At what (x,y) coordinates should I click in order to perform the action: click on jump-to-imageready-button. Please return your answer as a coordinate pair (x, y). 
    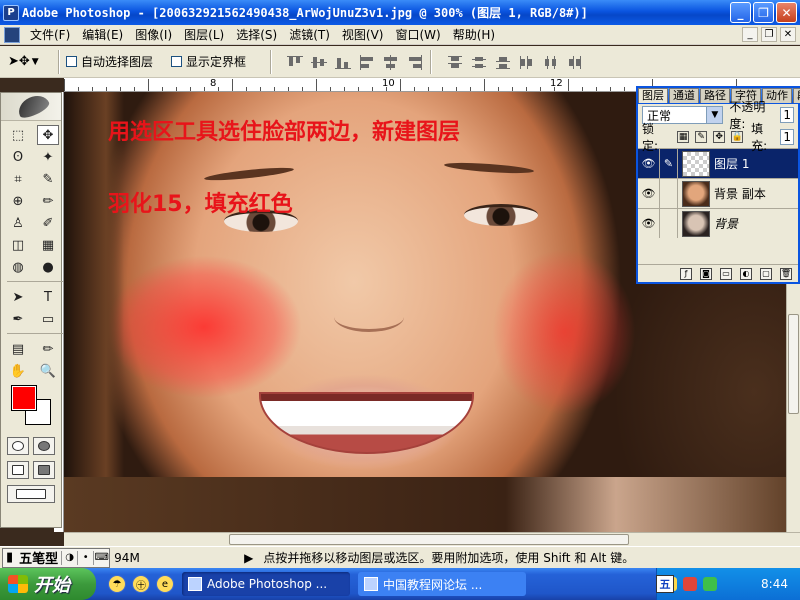
    Looking at the image, I should click on (31, 494).